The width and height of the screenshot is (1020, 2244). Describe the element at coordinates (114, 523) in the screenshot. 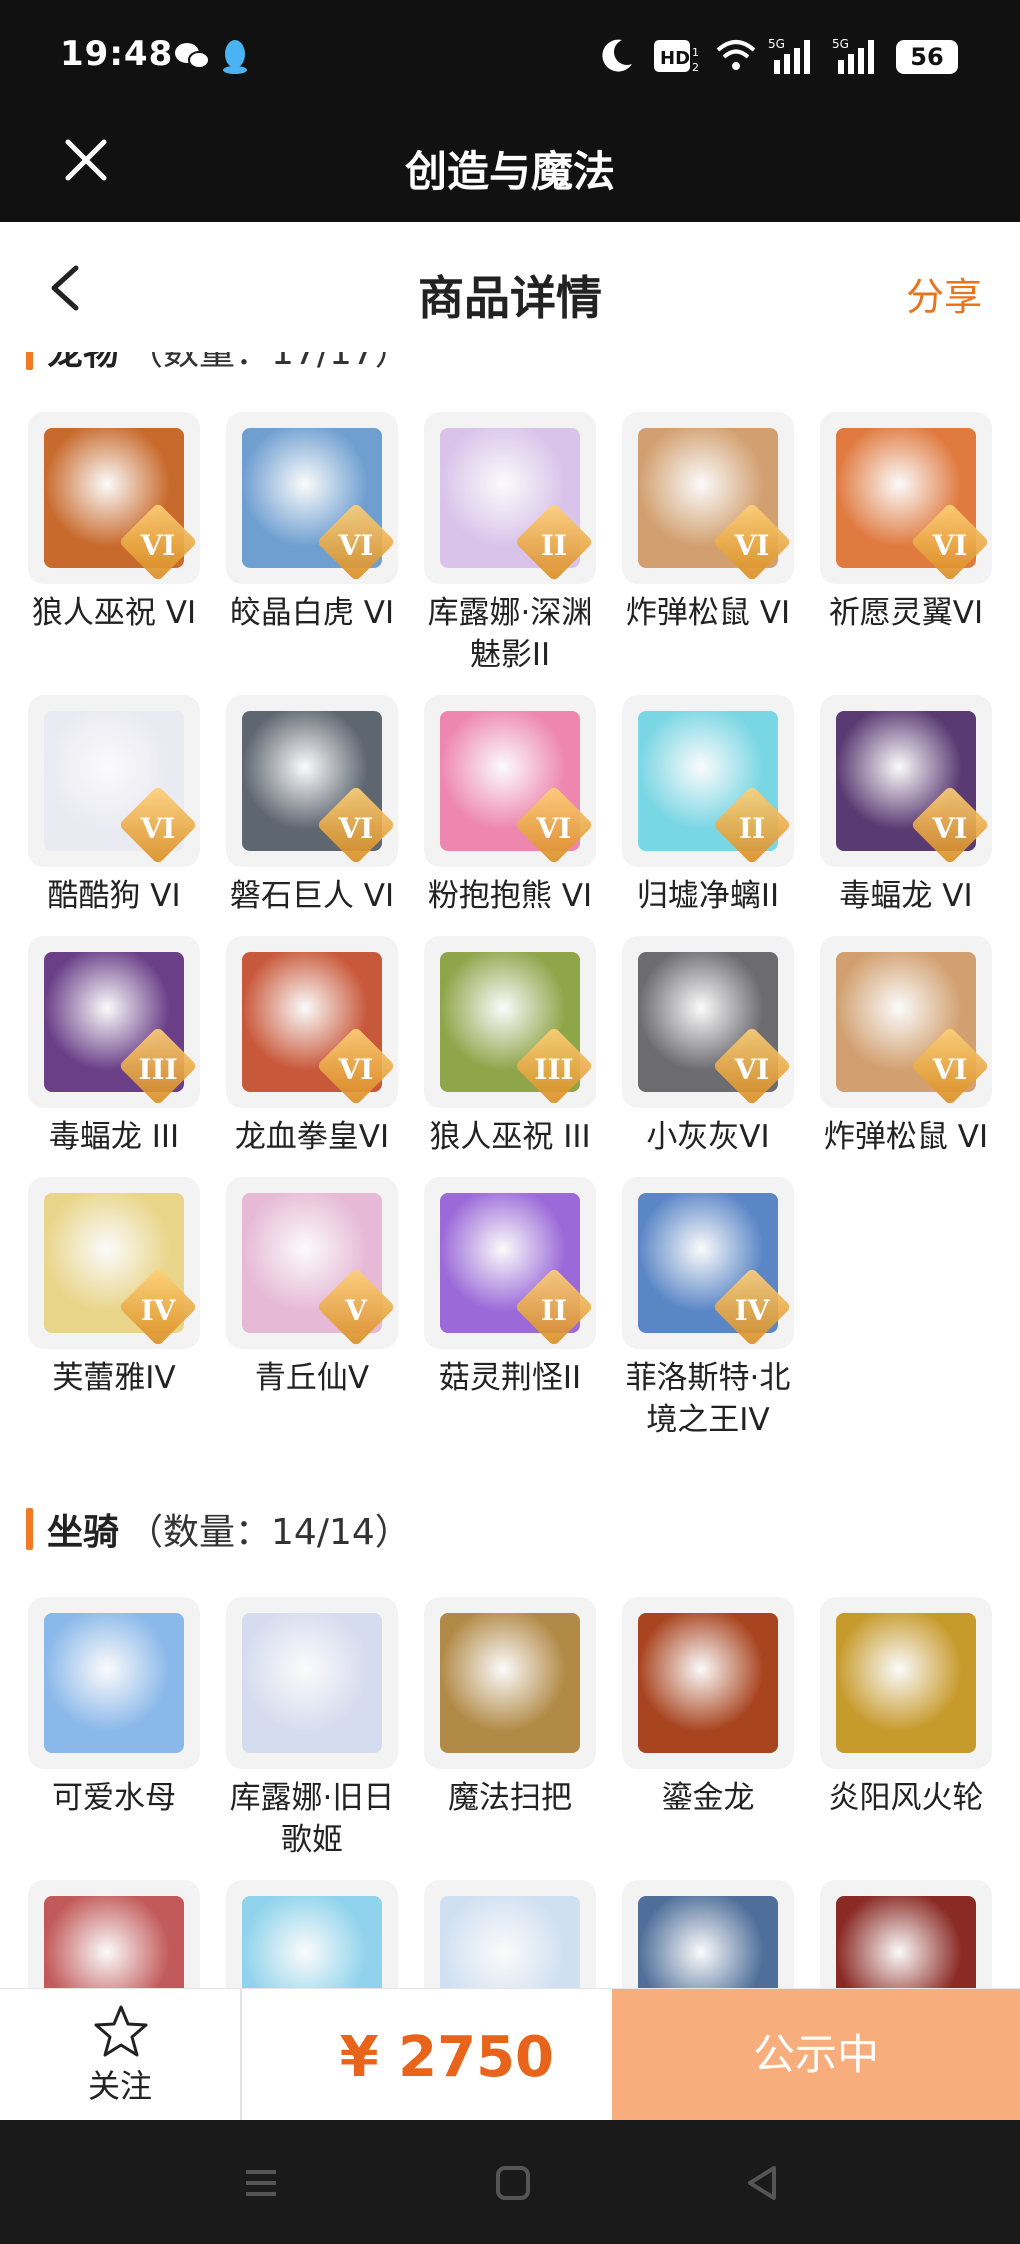

I see `pet-item: VI 狼人巫祝 VI` at that location.